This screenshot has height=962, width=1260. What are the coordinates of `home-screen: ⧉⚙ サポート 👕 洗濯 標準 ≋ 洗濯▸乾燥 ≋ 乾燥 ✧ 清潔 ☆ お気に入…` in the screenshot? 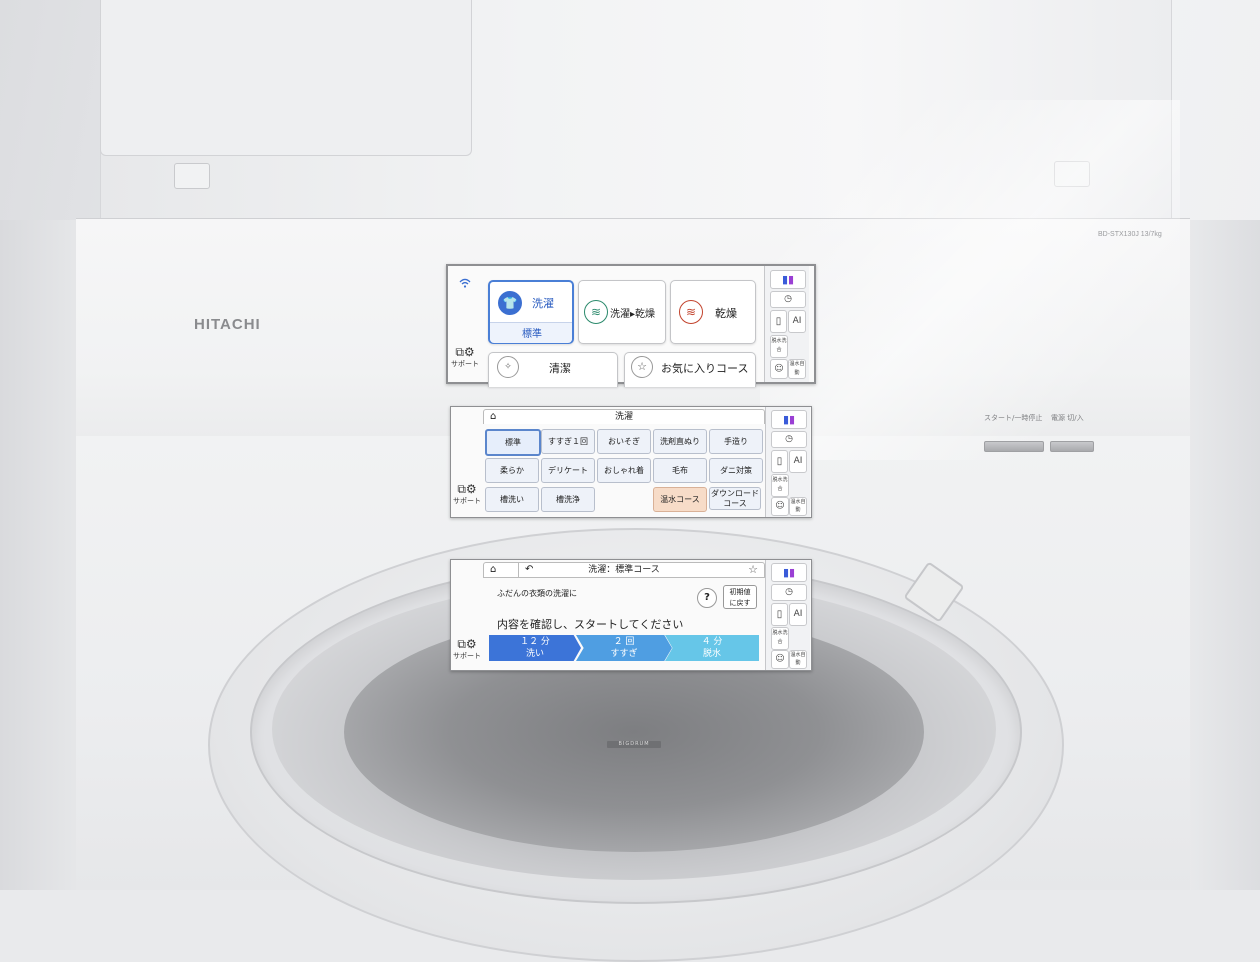 It's located at (631, 325).